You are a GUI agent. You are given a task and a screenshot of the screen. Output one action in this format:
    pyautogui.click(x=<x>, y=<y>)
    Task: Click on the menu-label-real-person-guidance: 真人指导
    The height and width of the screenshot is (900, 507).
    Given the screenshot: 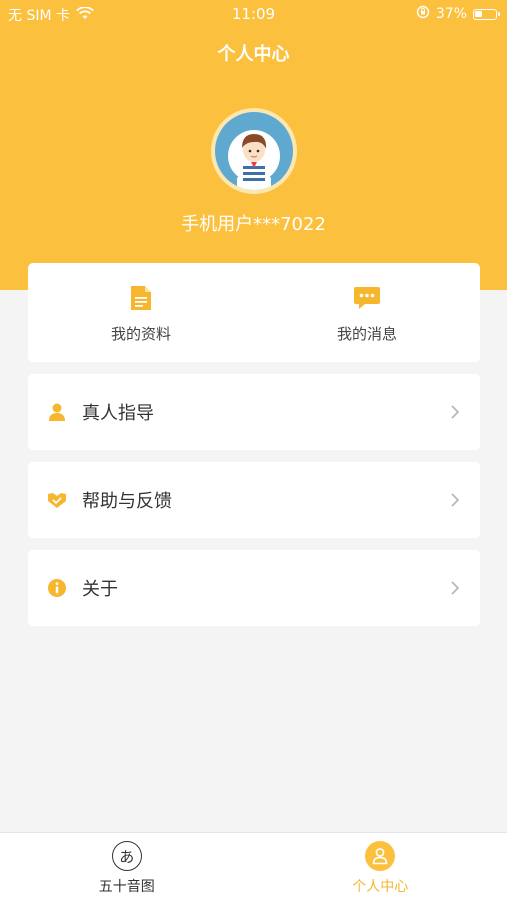 What is the action you would take?
    pyautogui.click(x=118, y=413)
    